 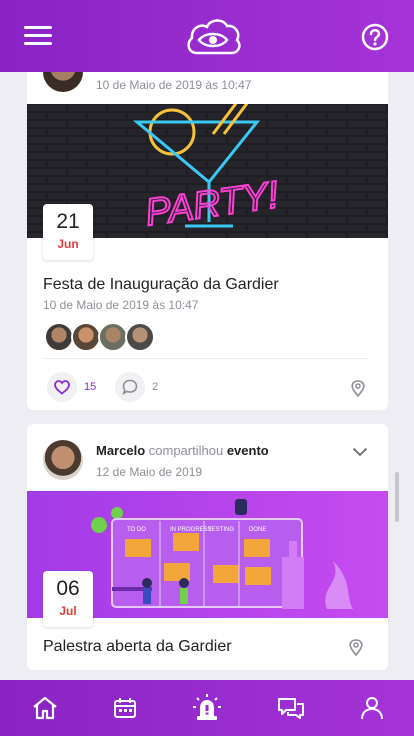 What do you see at coordinates (39, 36) in the screenshot?
I see `menu-icon` at bounding box center [39, 36].